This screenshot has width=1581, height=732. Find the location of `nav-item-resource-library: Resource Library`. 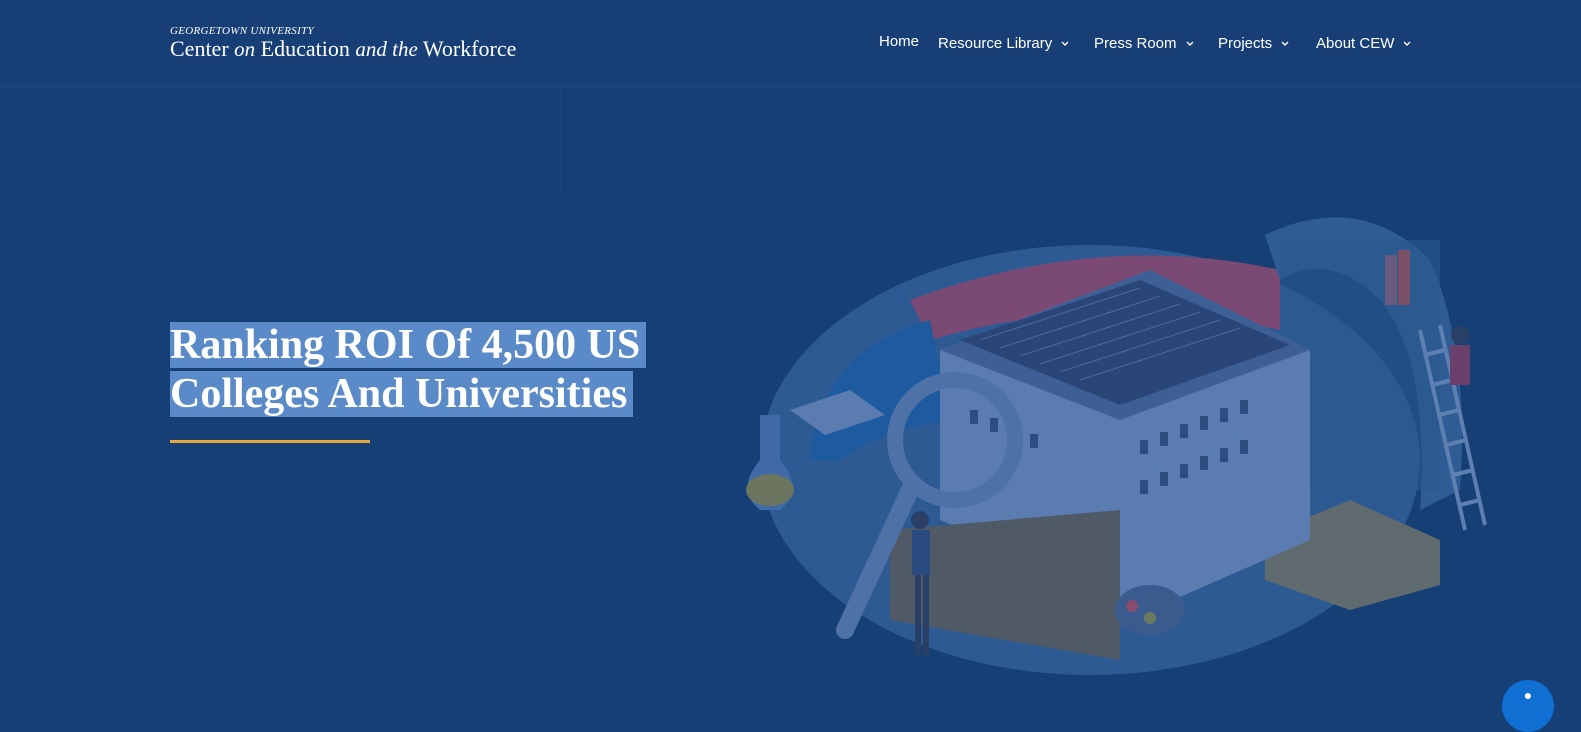

nav-item-resource-library: Resource Library is located at coordinates (1003, 43).